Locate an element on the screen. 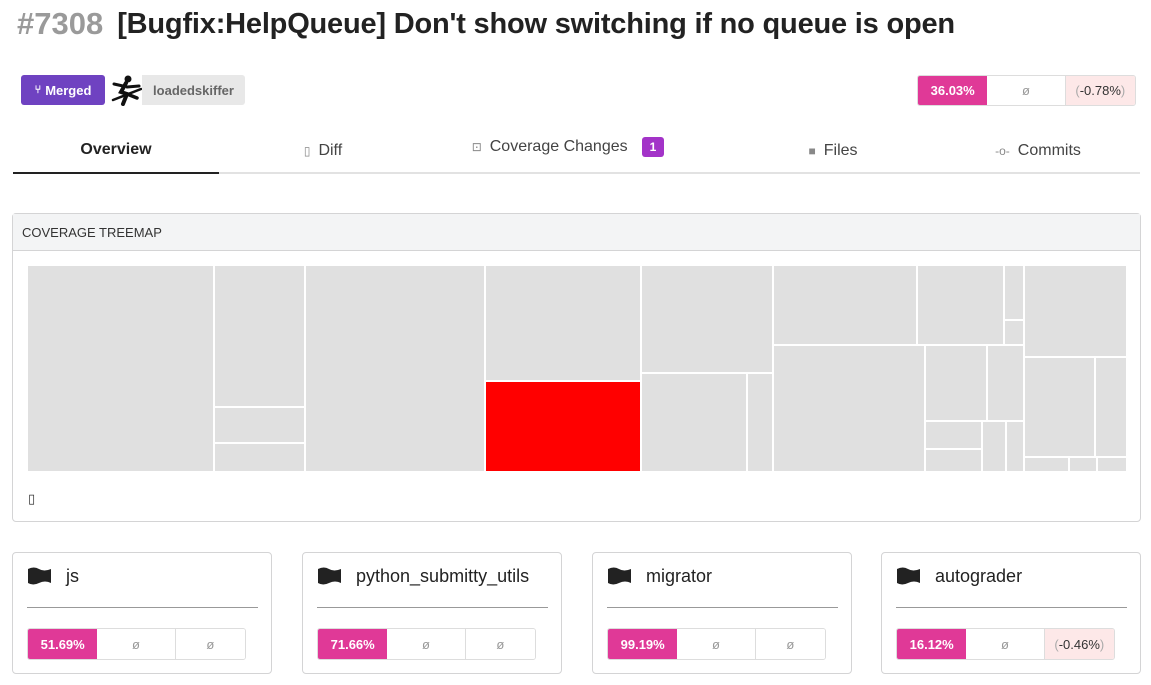  coverage-percent: 36.03% is located at coordinates (953, 90).